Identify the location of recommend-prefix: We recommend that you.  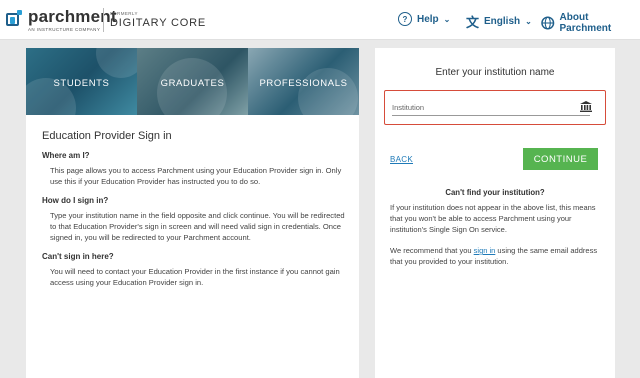
(432, 250).